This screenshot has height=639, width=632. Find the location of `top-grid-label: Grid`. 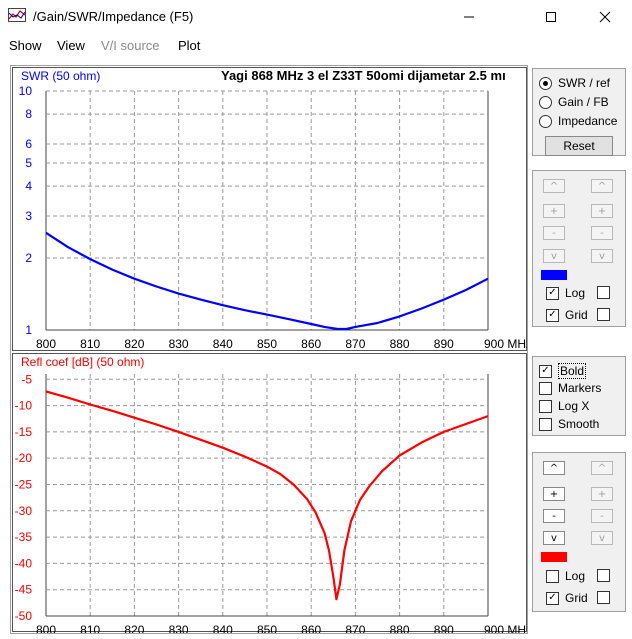

top-grid-label: Grid is located at coordinates (576, 315).